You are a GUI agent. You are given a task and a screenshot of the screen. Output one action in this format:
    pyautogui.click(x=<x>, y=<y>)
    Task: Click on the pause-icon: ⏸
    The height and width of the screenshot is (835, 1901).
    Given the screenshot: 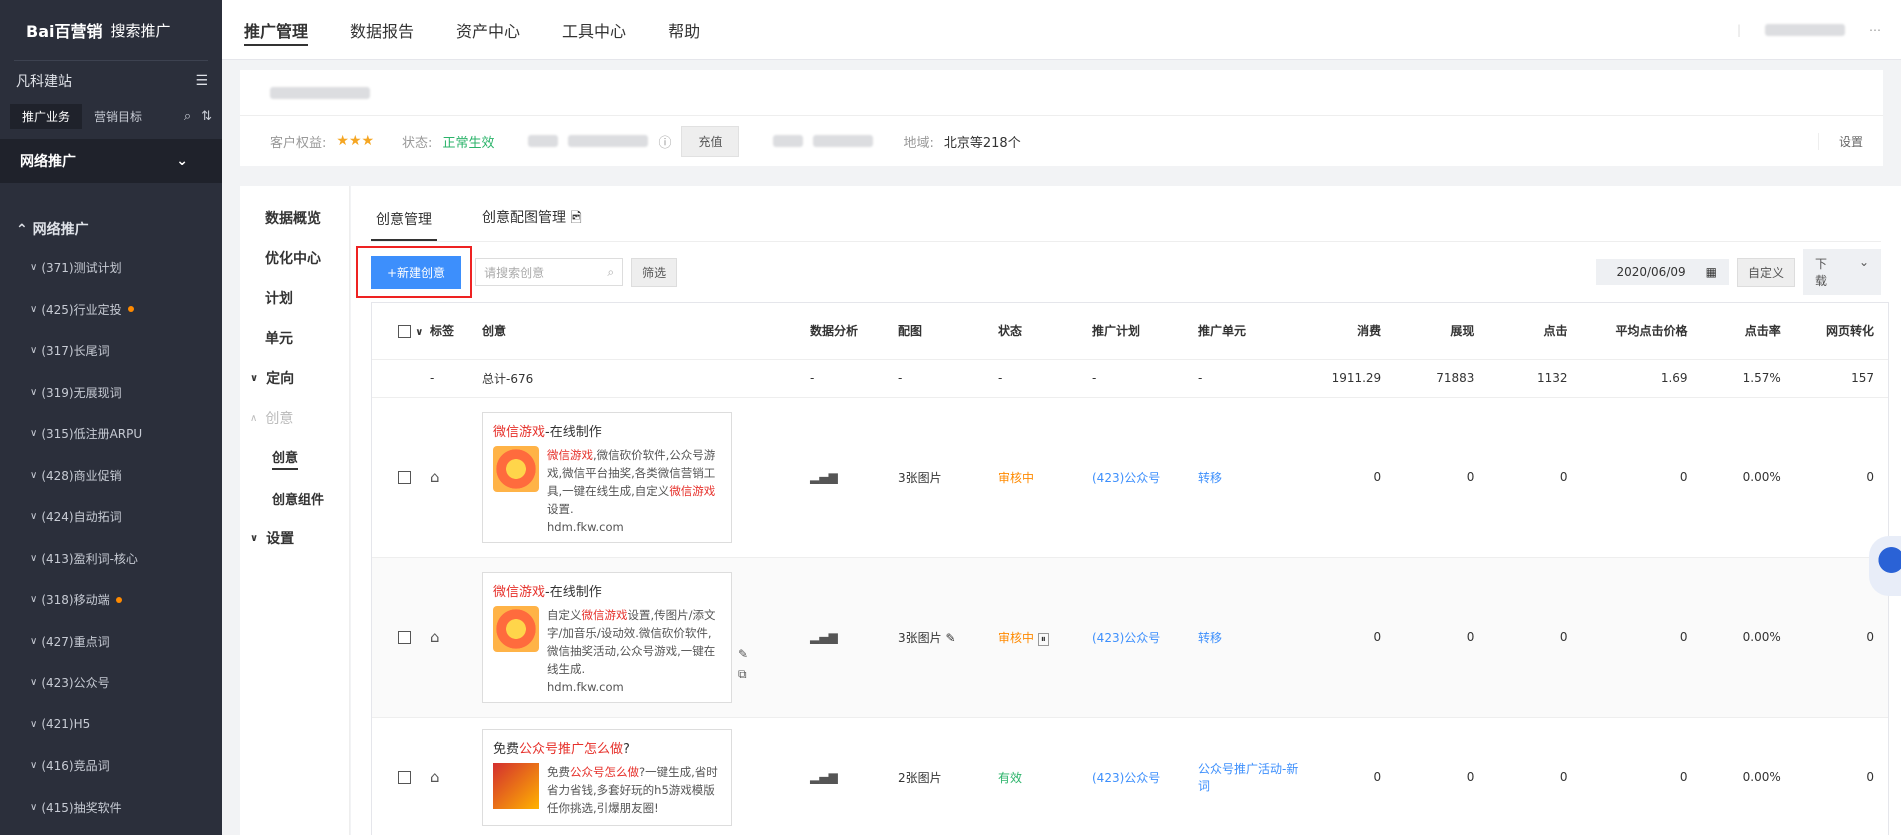 What is the action you would take?
    pyautogui.click(x=1043, y=639)
    